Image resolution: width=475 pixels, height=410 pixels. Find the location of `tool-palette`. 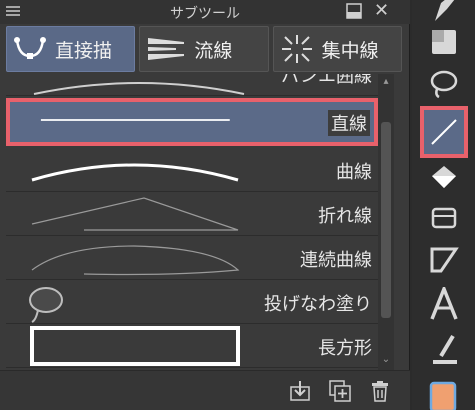

tool-palette is located at coordinates (443, 205).